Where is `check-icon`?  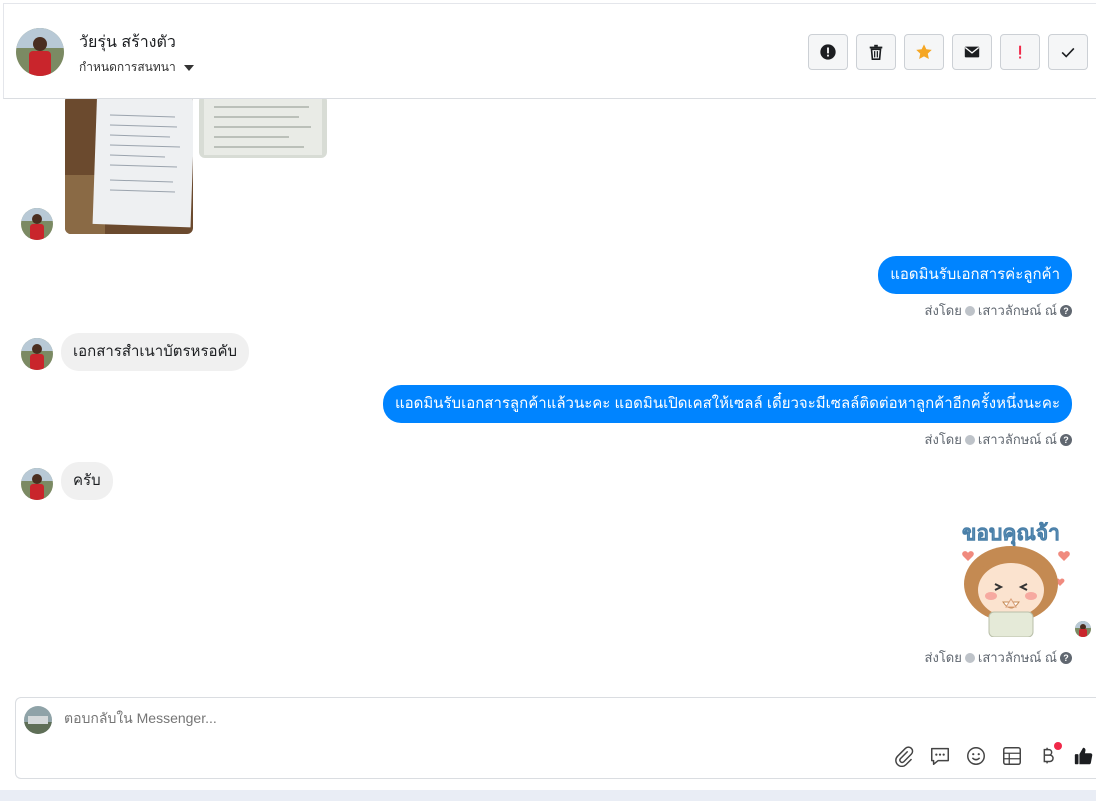 check-icon is located at coordinates (1068, 52).